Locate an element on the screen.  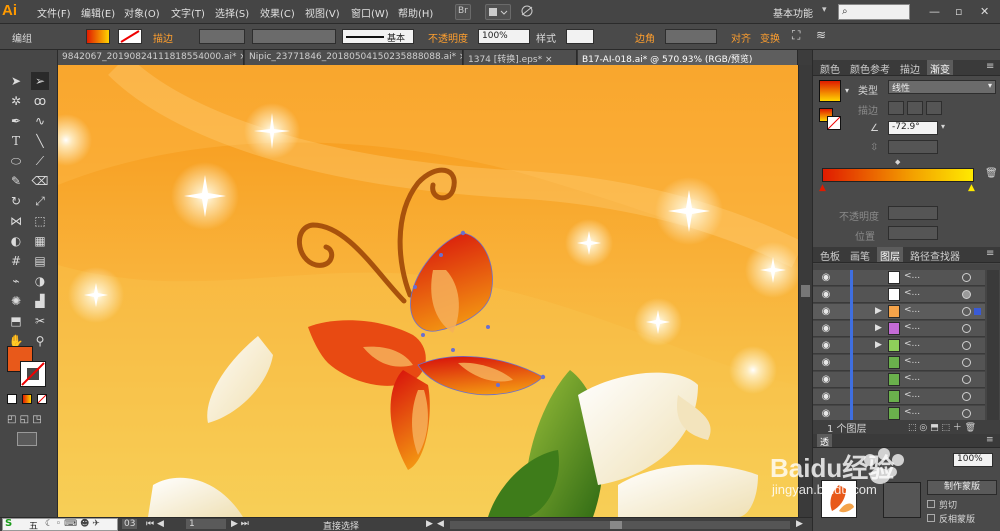
blend-tool-icon: ◑ is located at coordinates (40, 281).